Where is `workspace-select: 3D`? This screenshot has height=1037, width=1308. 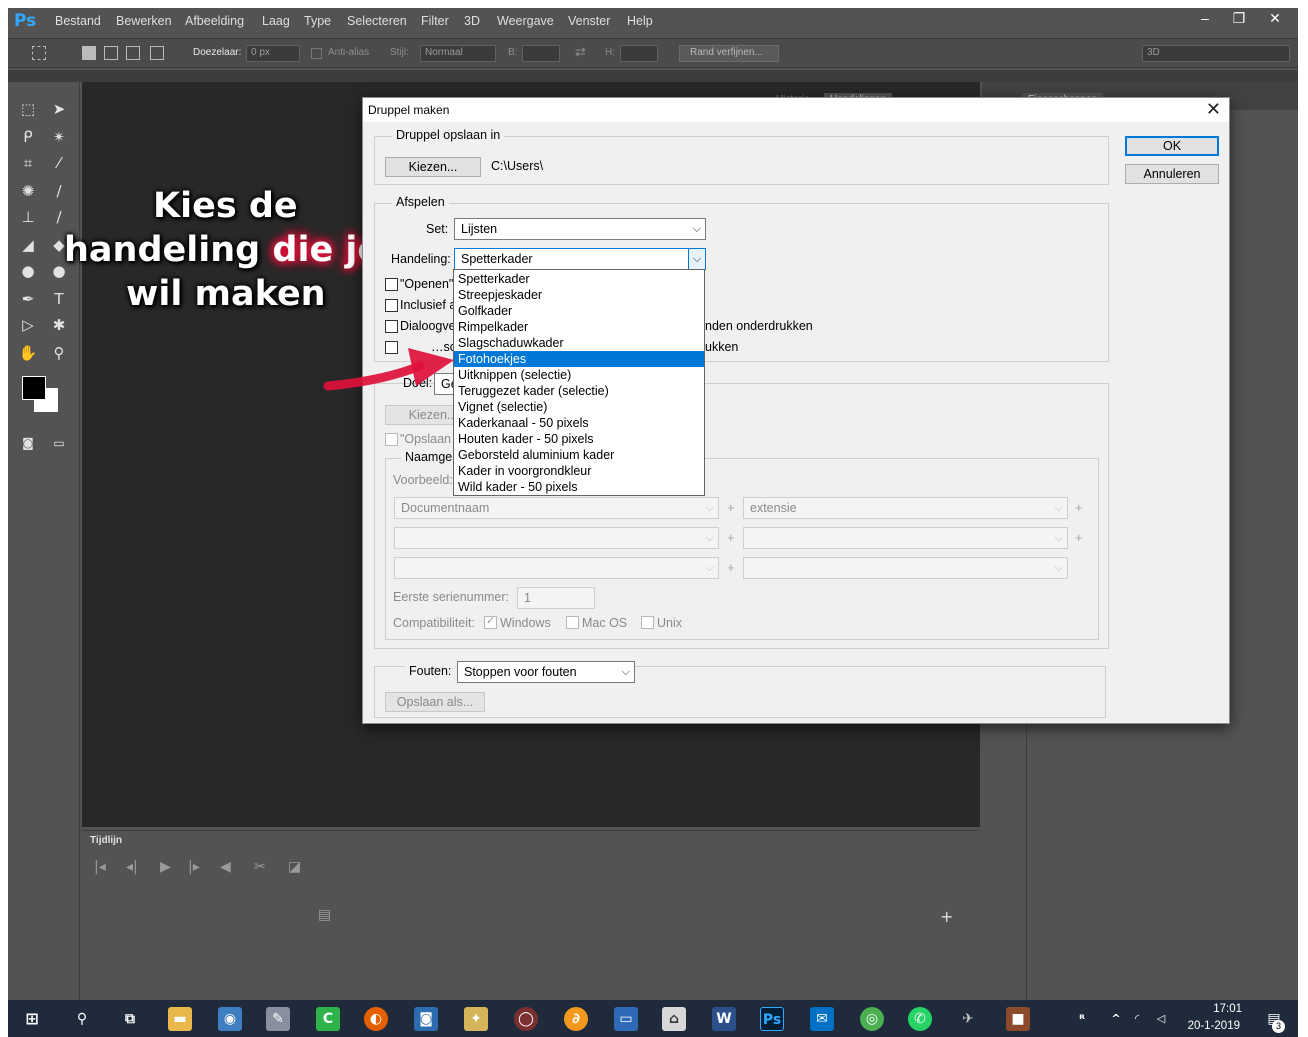
workspace-select: 3D is located at coordinates (1216, 53).